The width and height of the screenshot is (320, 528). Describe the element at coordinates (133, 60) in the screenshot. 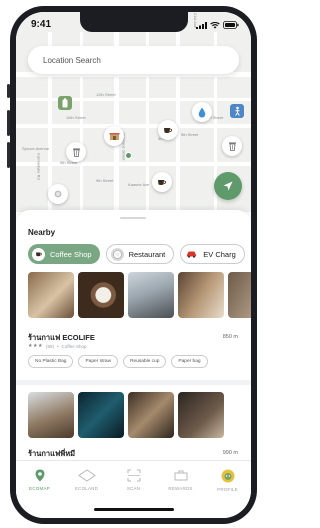

I see `location-search-input: Location Search` at that location.